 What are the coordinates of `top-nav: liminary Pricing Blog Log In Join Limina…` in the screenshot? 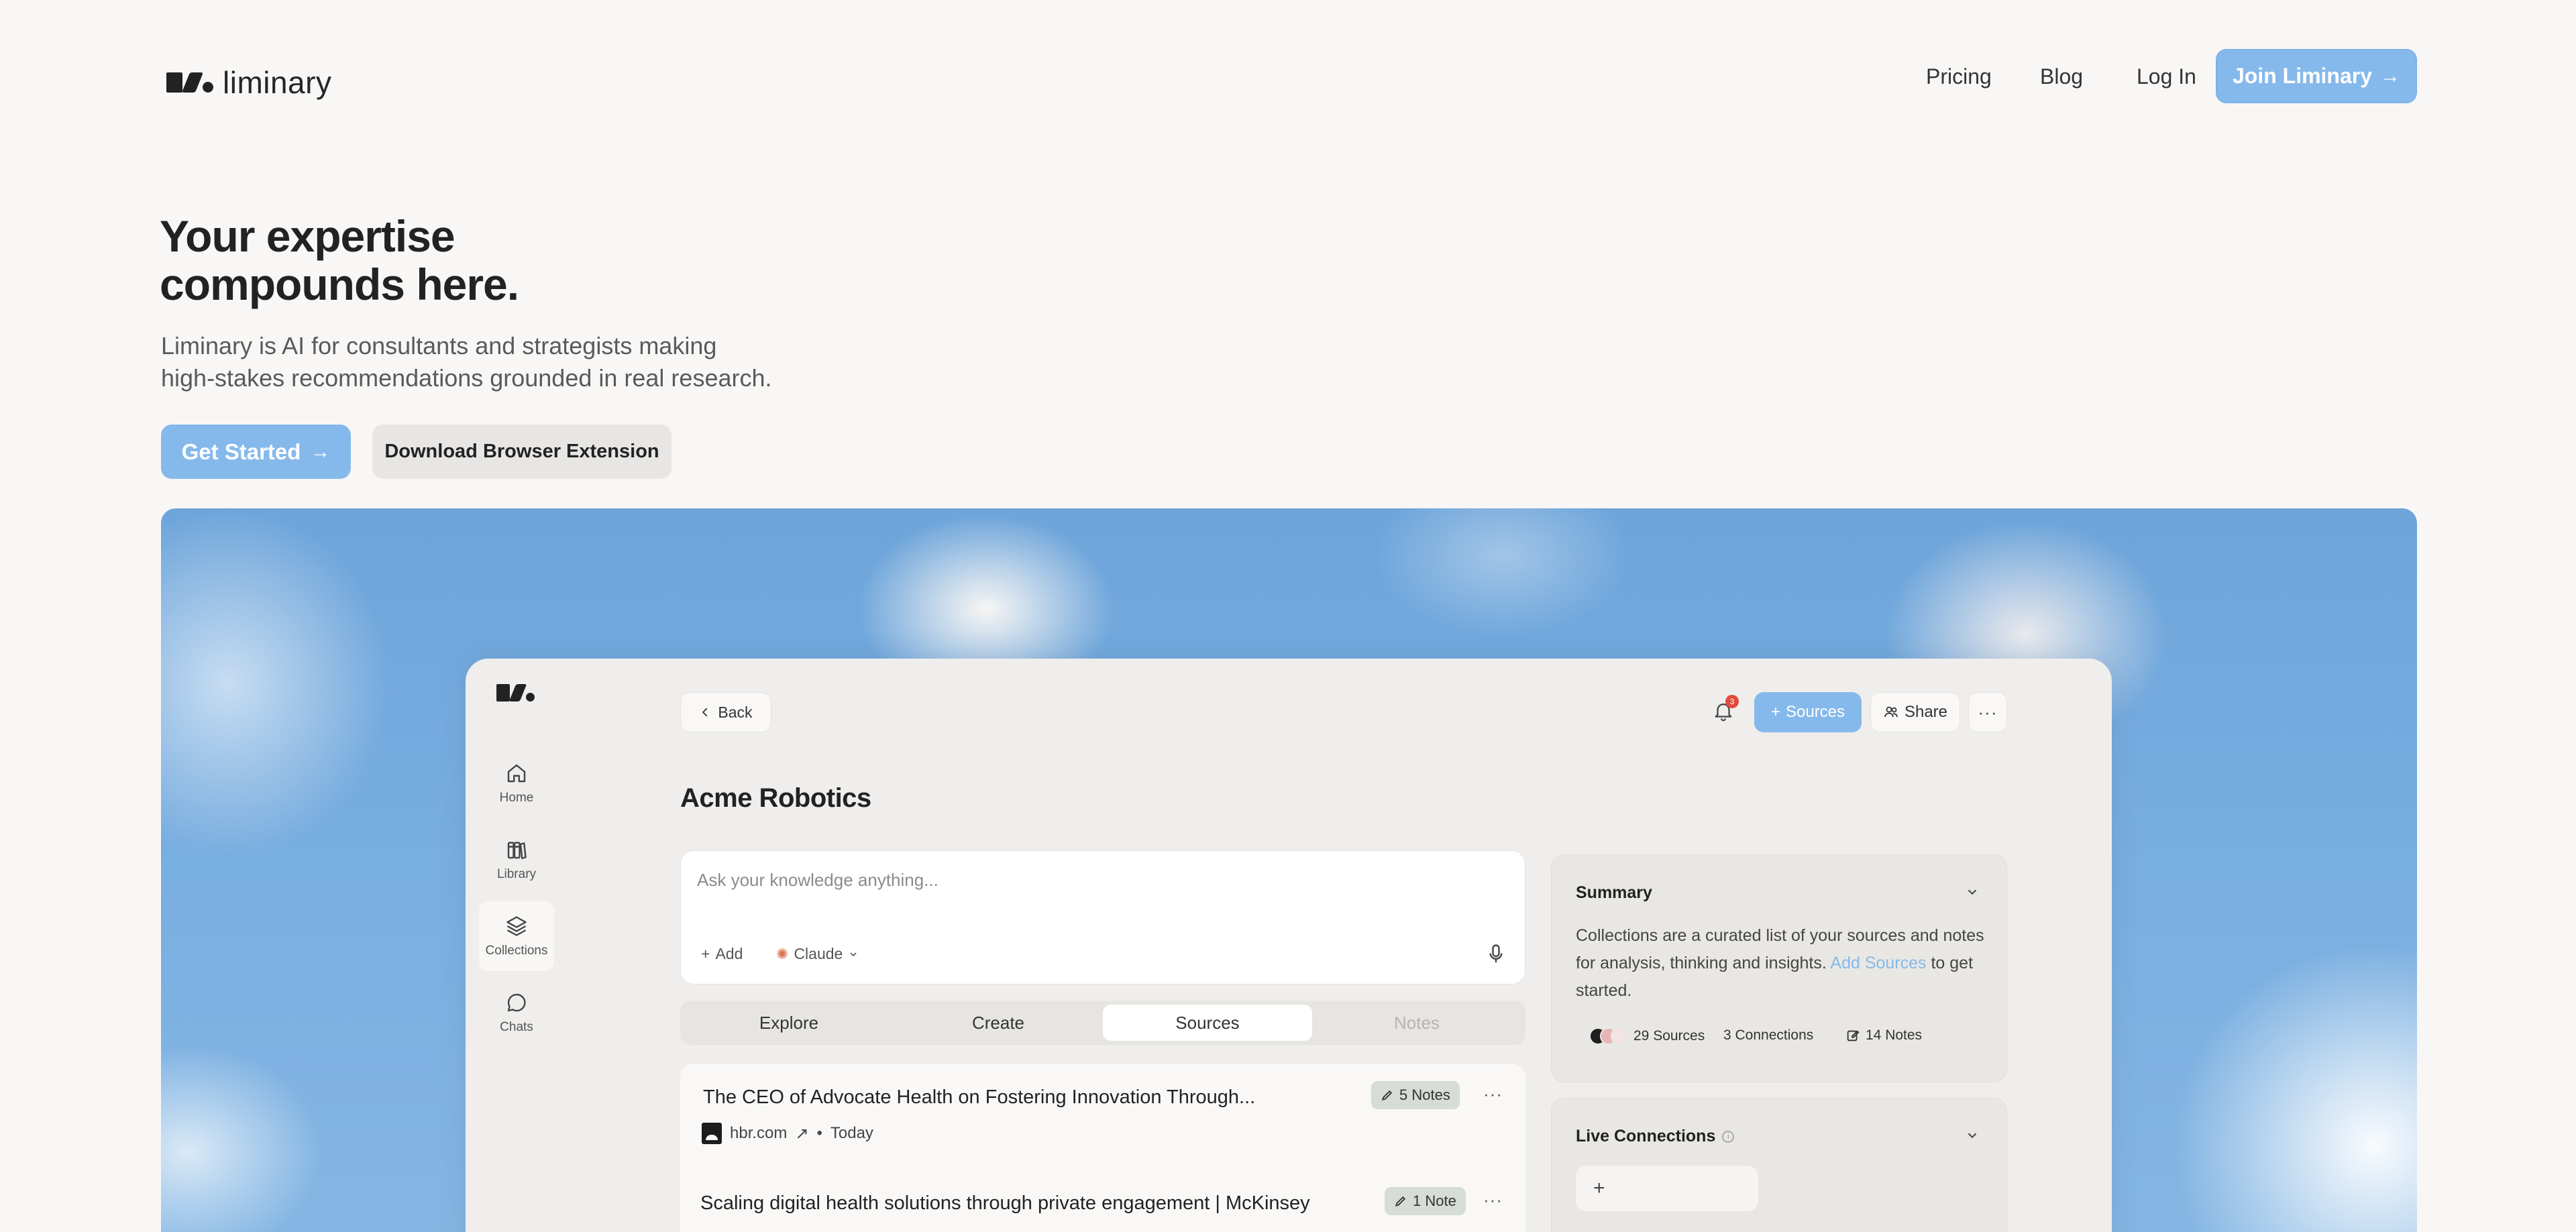 It's located at (1288, 77).